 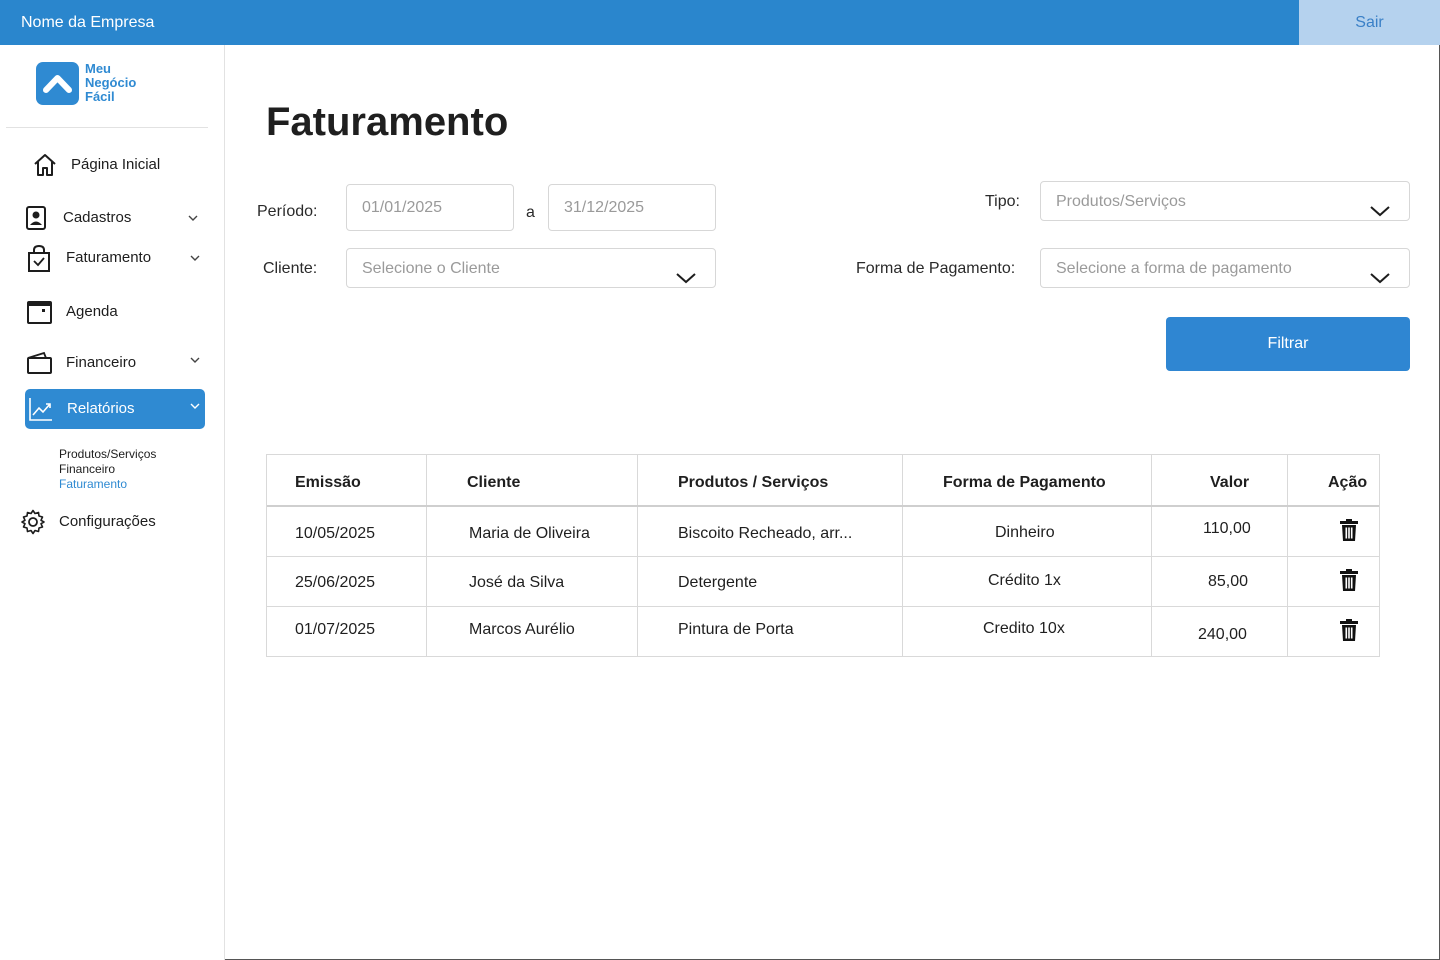 What do you see at coordinates (38, 218) in the screenshot?
I see `id-card-icon` at bounding box center [38, 218].